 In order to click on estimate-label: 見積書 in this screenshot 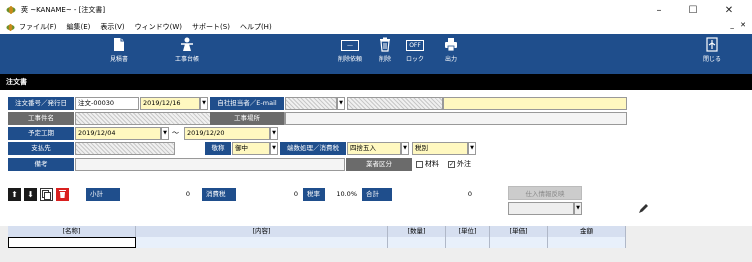, I will do `click(118, 59)`.